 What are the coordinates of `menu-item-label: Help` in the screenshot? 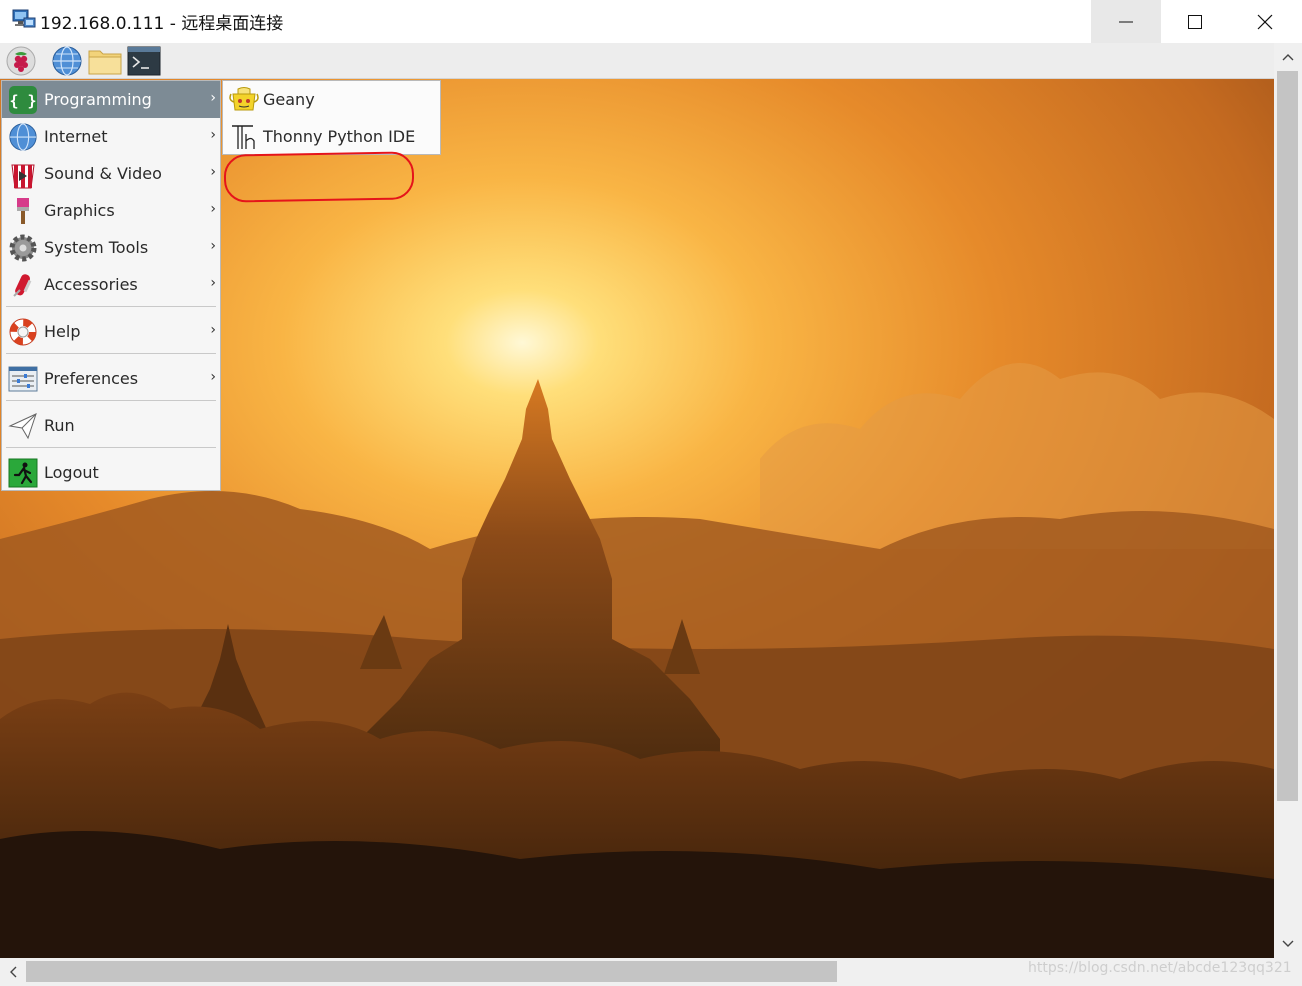 It's located at (62, 331).